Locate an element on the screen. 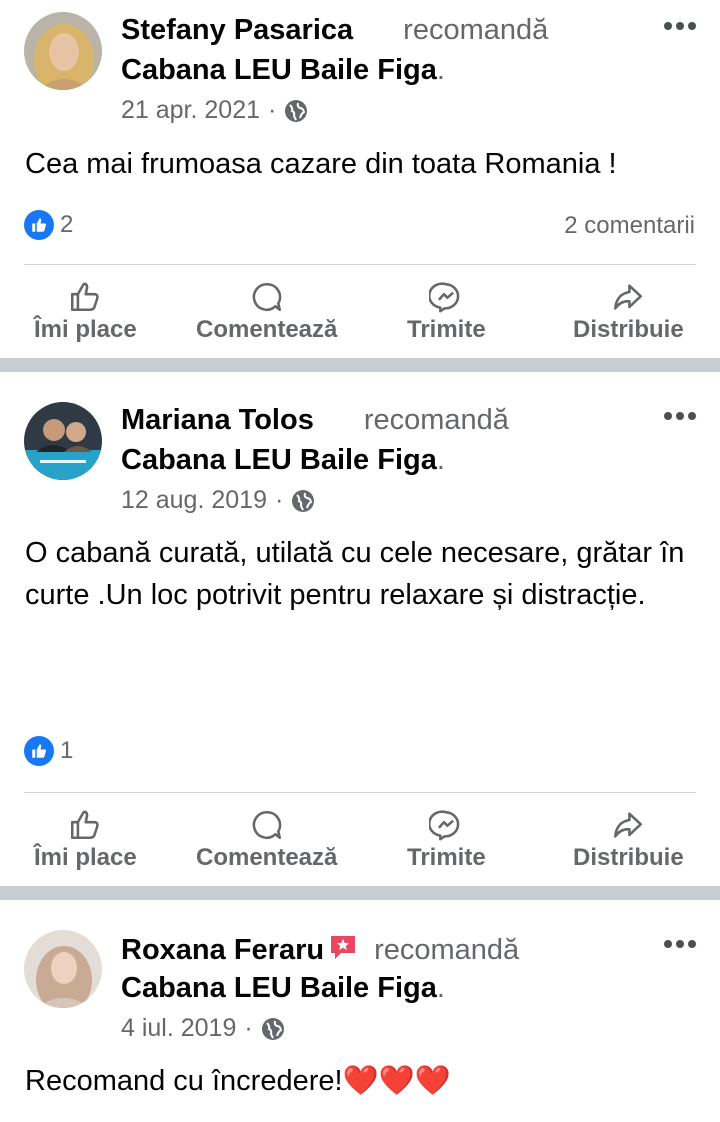 This screenshot has width=720, height=1122. post-meta: 12 aug. 2019 · is located at coordinates (218, 500).